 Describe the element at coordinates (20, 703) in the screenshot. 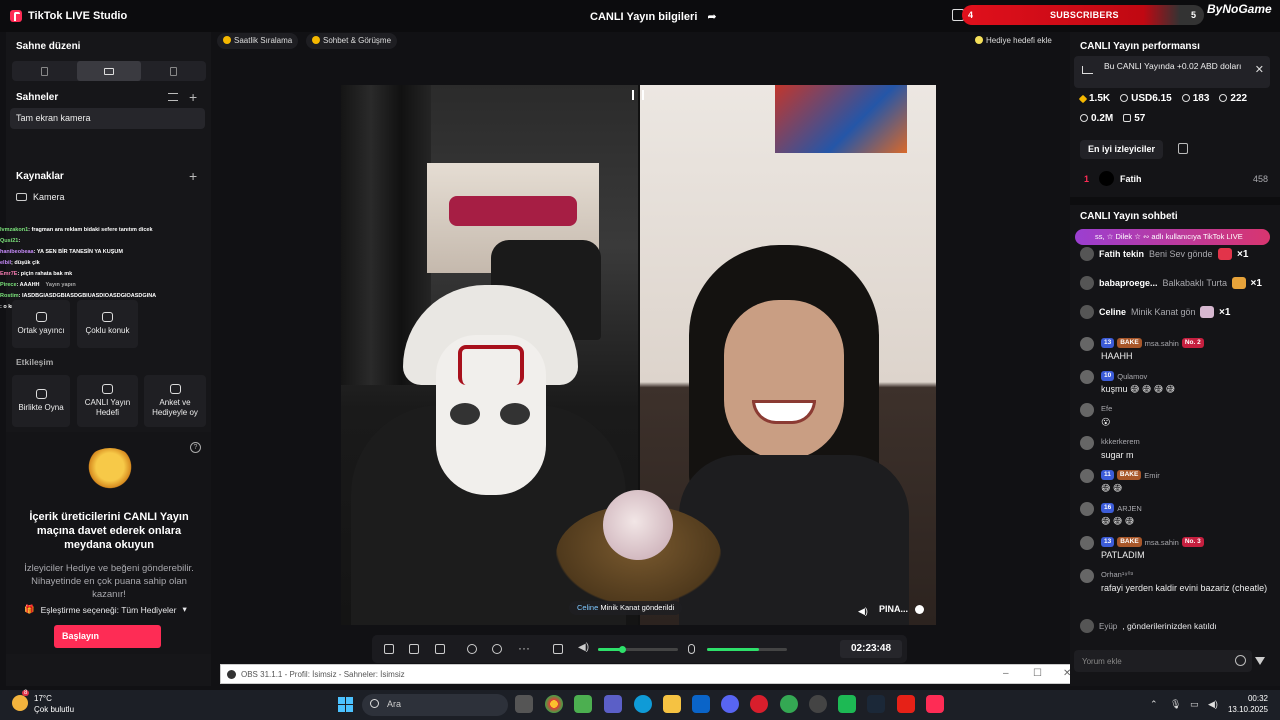

I see `weather-icon` at that location.